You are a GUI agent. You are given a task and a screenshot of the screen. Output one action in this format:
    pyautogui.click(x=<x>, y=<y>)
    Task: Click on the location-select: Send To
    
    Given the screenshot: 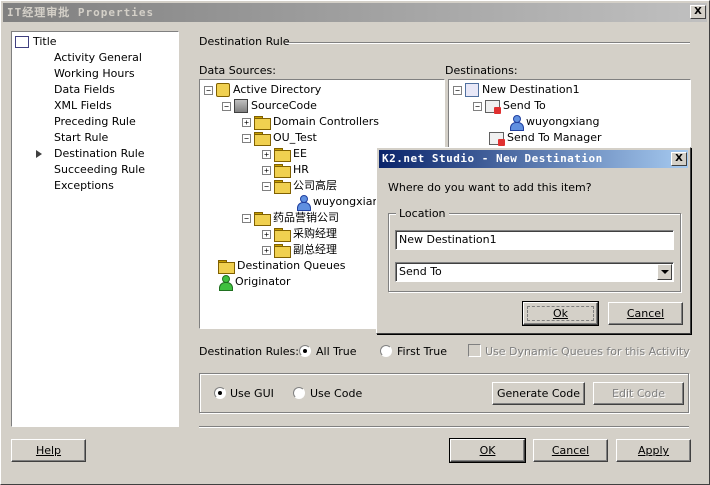 What is the action you would take?
    pyautogui.click(x=534, y=272)
    